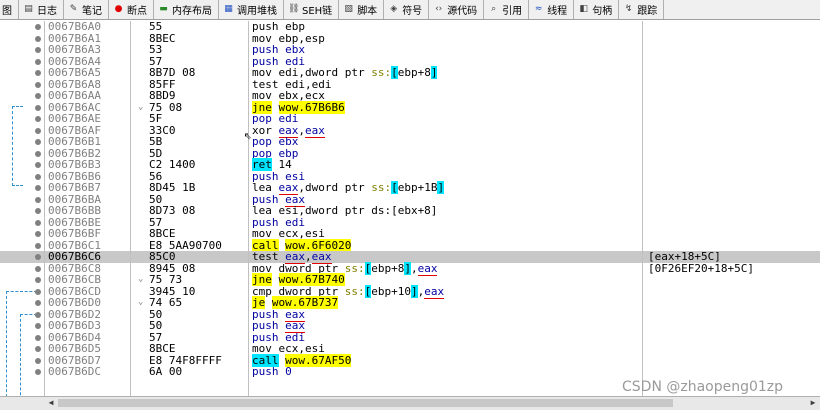  I want to click on tab-label: 跟踪, so click(647, 11).